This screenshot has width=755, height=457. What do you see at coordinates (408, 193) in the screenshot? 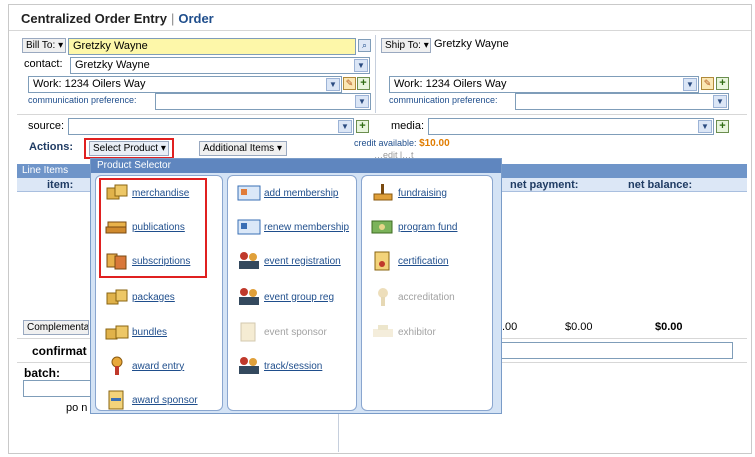
I see `menu-item-fundraising: fundraising` at bounding box center [408, 193].